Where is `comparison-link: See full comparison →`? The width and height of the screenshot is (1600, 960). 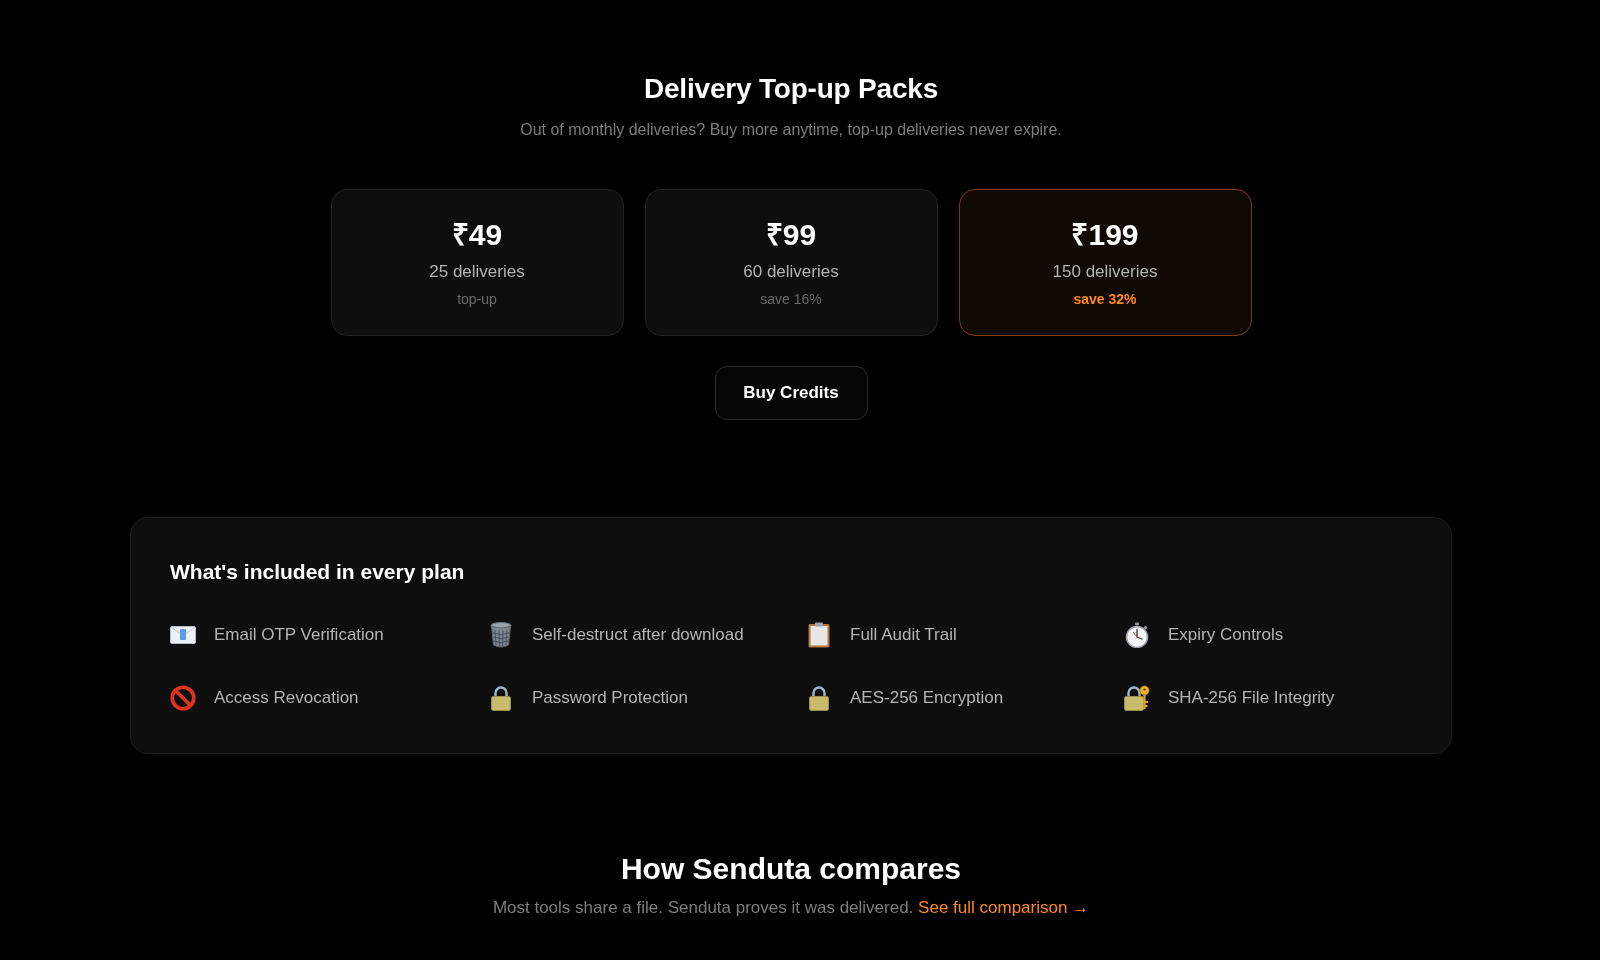 comparison-link: See full comparison → is located at coordinates (1004, 907).